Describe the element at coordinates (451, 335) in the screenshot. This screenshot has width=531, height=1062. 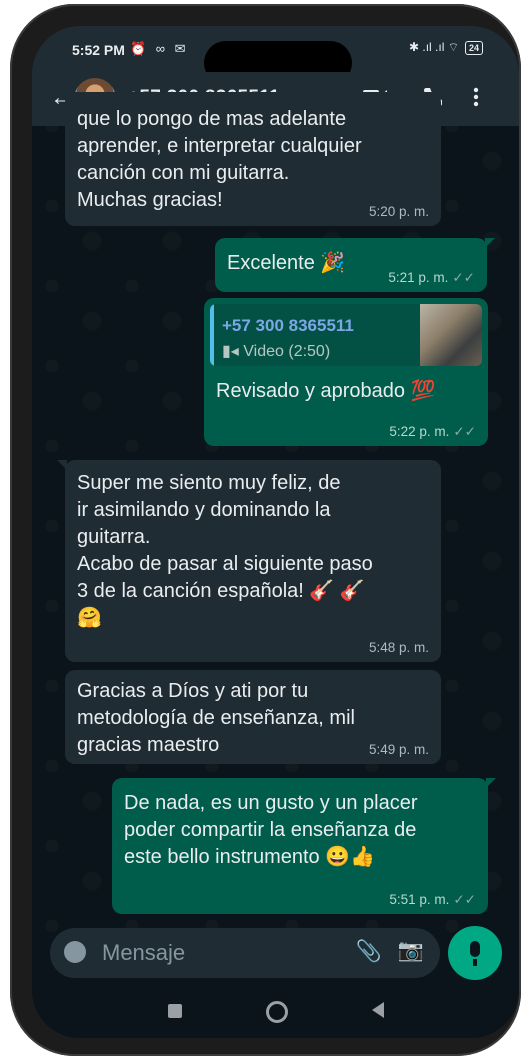
I see `video-thumbnail` at that location.